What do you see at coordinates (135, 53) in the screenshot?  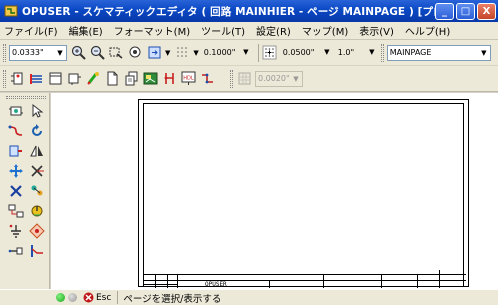 I see `zoom-fit-icon` at bounding box center [135, 53].